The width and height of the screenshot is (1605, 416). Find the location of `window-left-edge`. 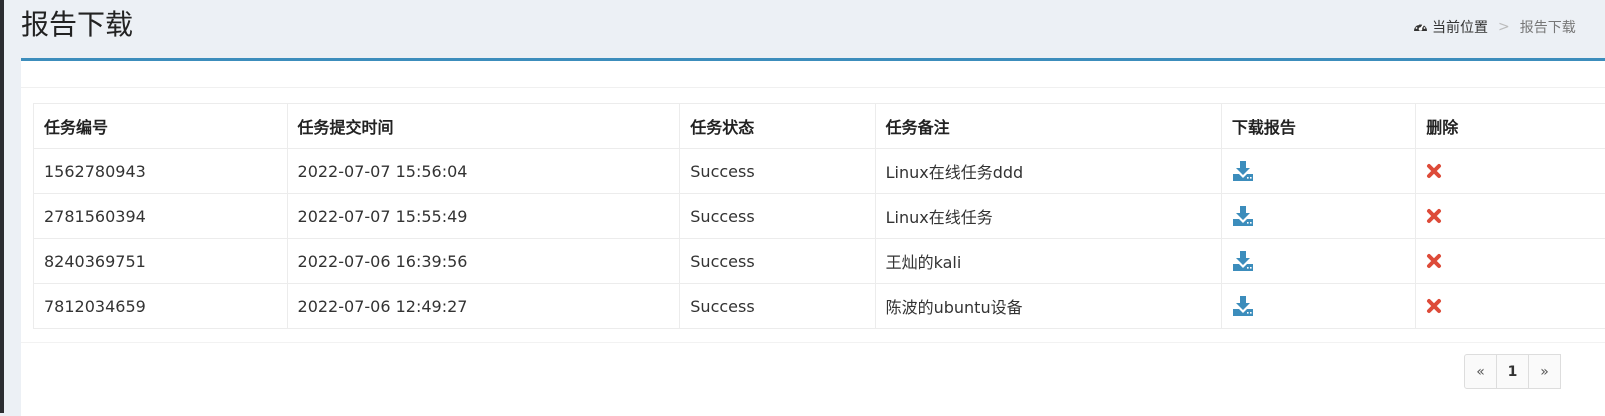

window-left-edge is located at coordinates (2, 206).